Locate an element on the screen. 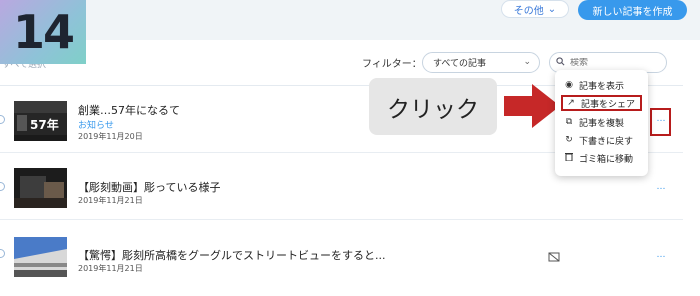  menu-item-revert-draft: ↻ 下書きに戻す is located at coordinates (601, 140).